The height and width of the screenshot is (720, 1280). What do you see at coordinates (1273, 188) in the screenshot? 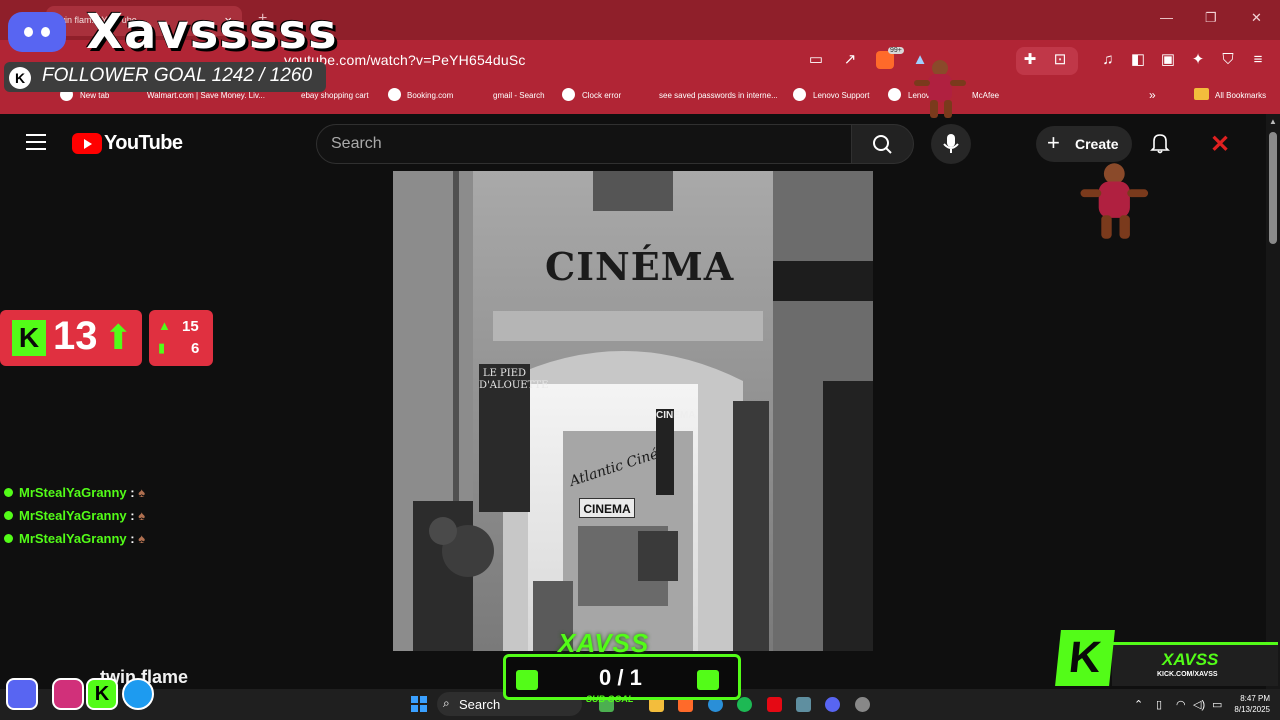
I see `scrollbar-thumb` at bounding box center [1273, 188].